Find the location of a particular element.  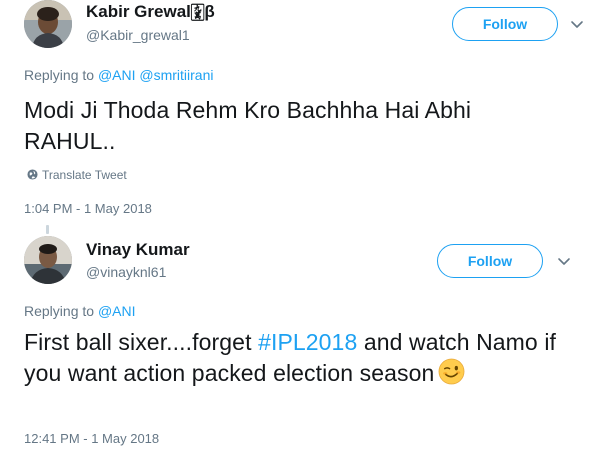

user-handle: @Kabir_grewal1 is located at coordinates (138, 35).